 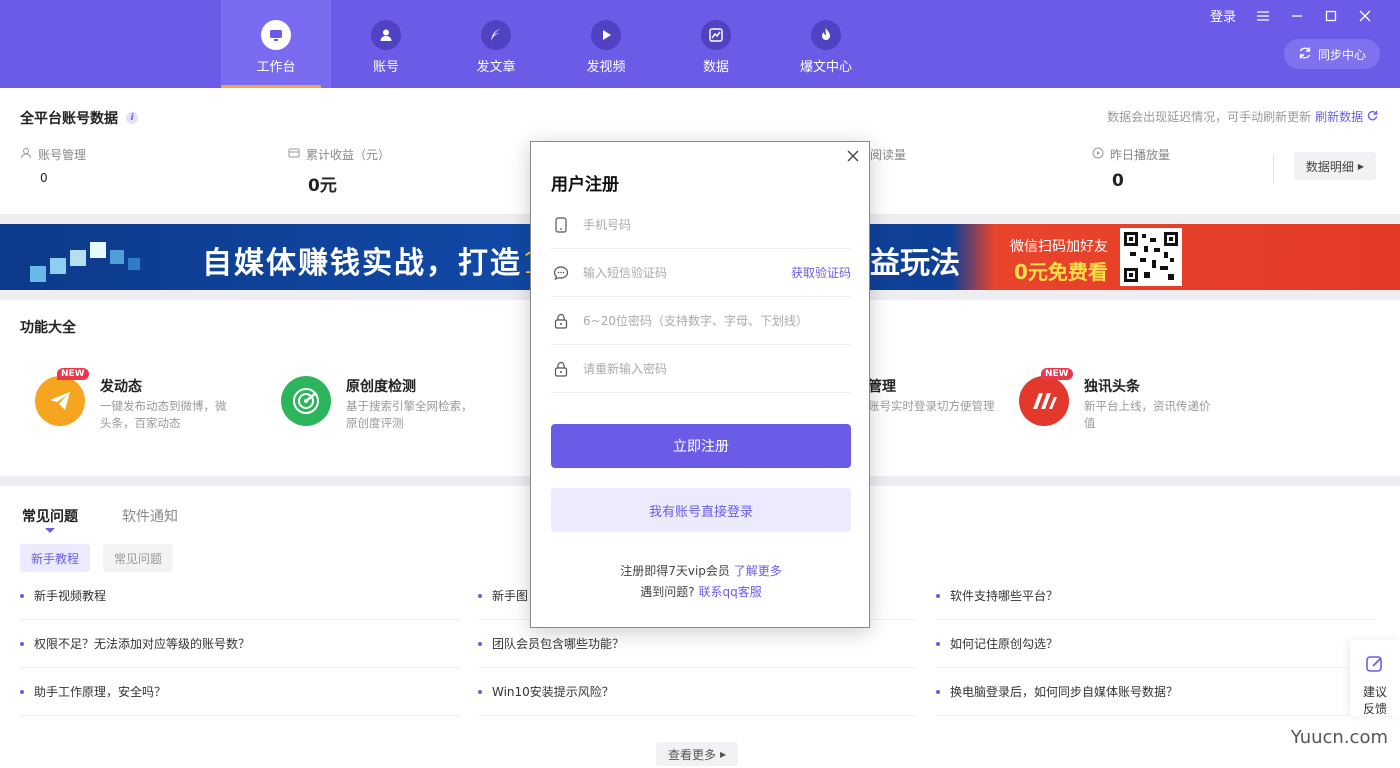 What do you see at coordinates (1059, 247) in the screenshot?
I see `banner-wechat-text: 微信扫码加好友` at bounding box center [1059, 247].